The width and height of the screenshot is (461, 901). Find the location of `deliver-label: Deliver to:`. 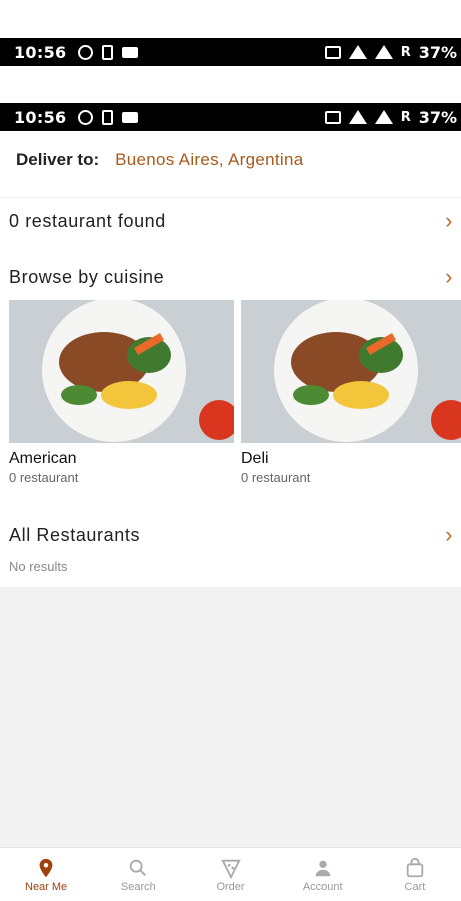

deliver-label: Deliver to: is located at coordinates (58, 159).